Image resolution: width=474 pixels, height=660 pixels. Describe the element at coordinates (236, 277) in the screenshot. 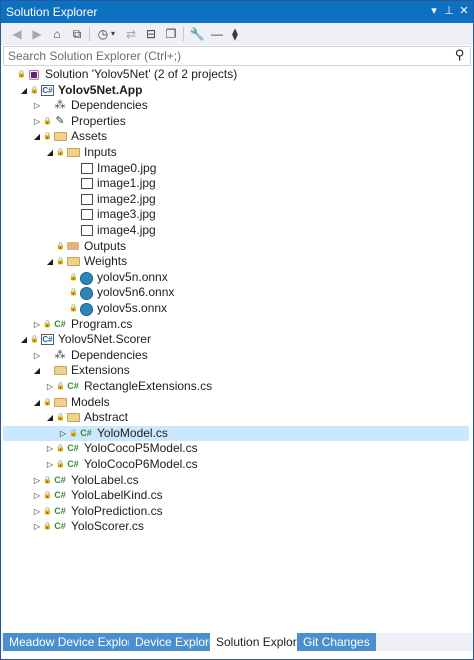

I see `tree-item: 🔒 yolov5n.onnx` at that location.